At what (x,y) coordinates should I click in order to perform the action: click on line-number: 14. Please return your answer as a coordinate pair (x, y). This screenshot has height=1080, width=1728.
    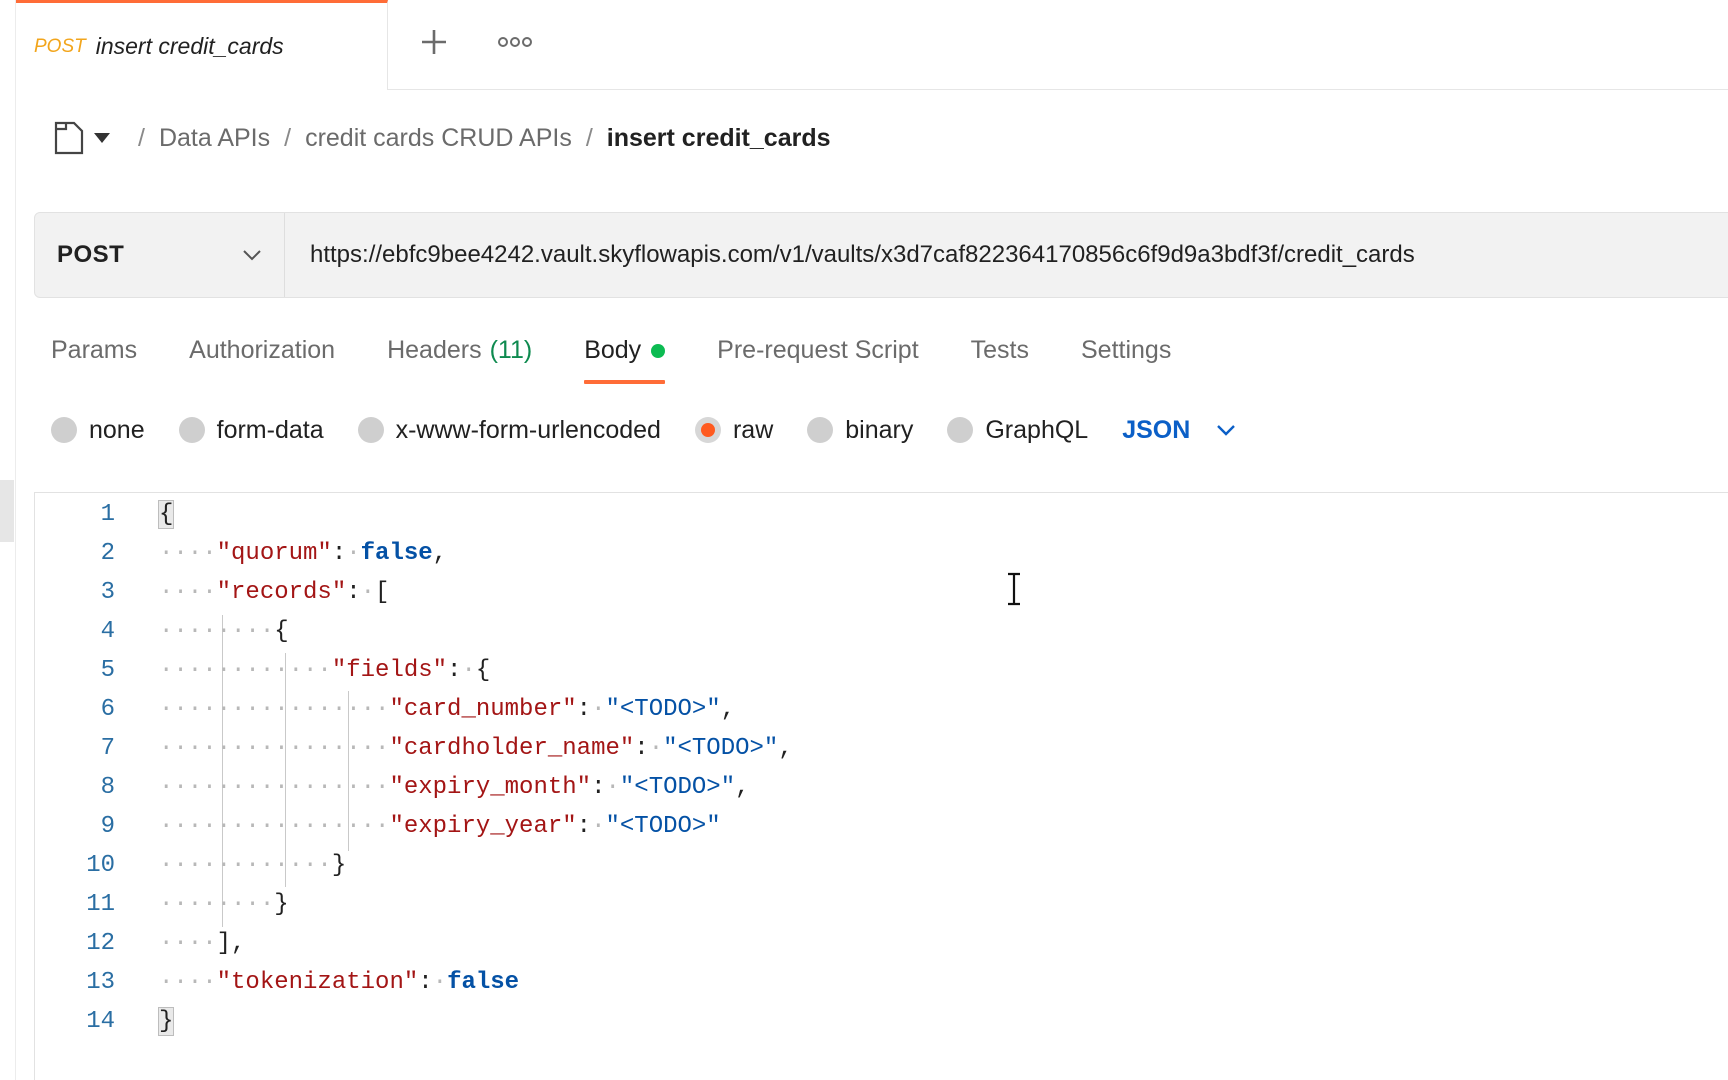
    Looking at the image, I should click on (100, 1021).